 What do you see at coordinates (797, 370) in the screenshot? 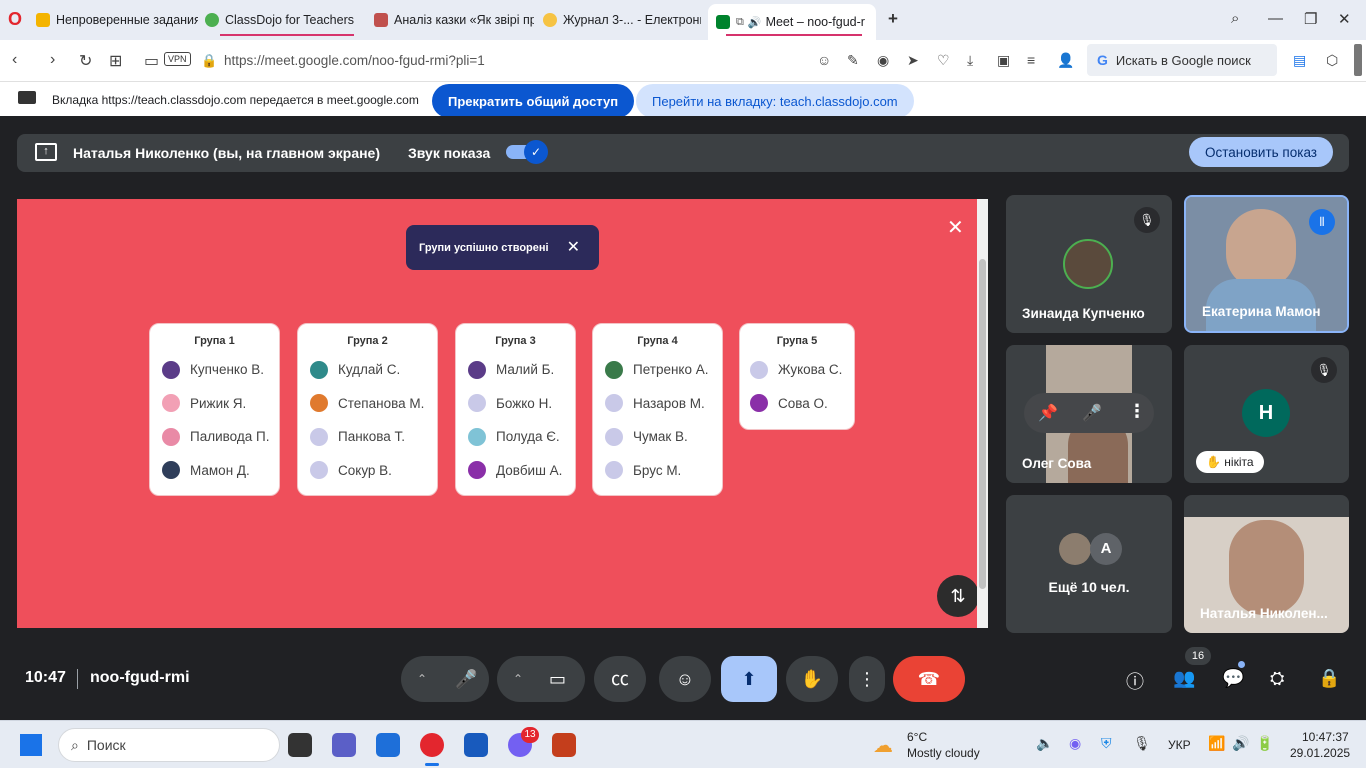
I see `group-member: Жукова С.` at bounding box center [797, 370].